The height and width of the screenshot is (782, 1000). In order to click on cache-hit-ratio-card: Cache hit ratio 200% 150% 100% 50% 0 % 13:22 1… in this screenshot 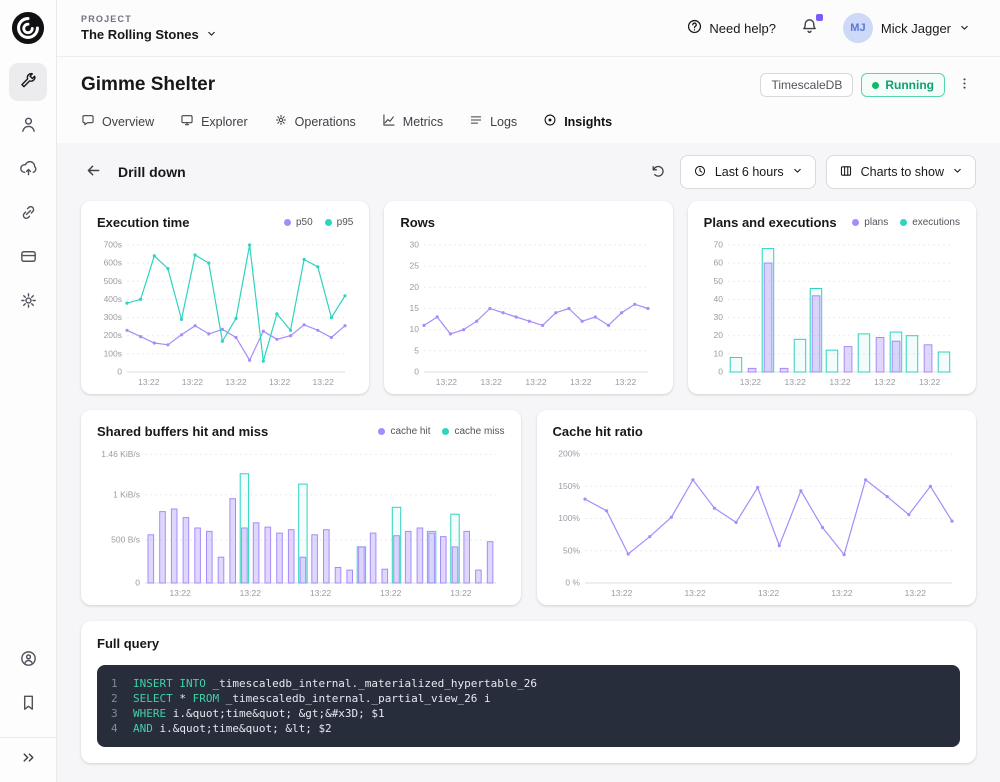, I will do `click(756, 507)`.